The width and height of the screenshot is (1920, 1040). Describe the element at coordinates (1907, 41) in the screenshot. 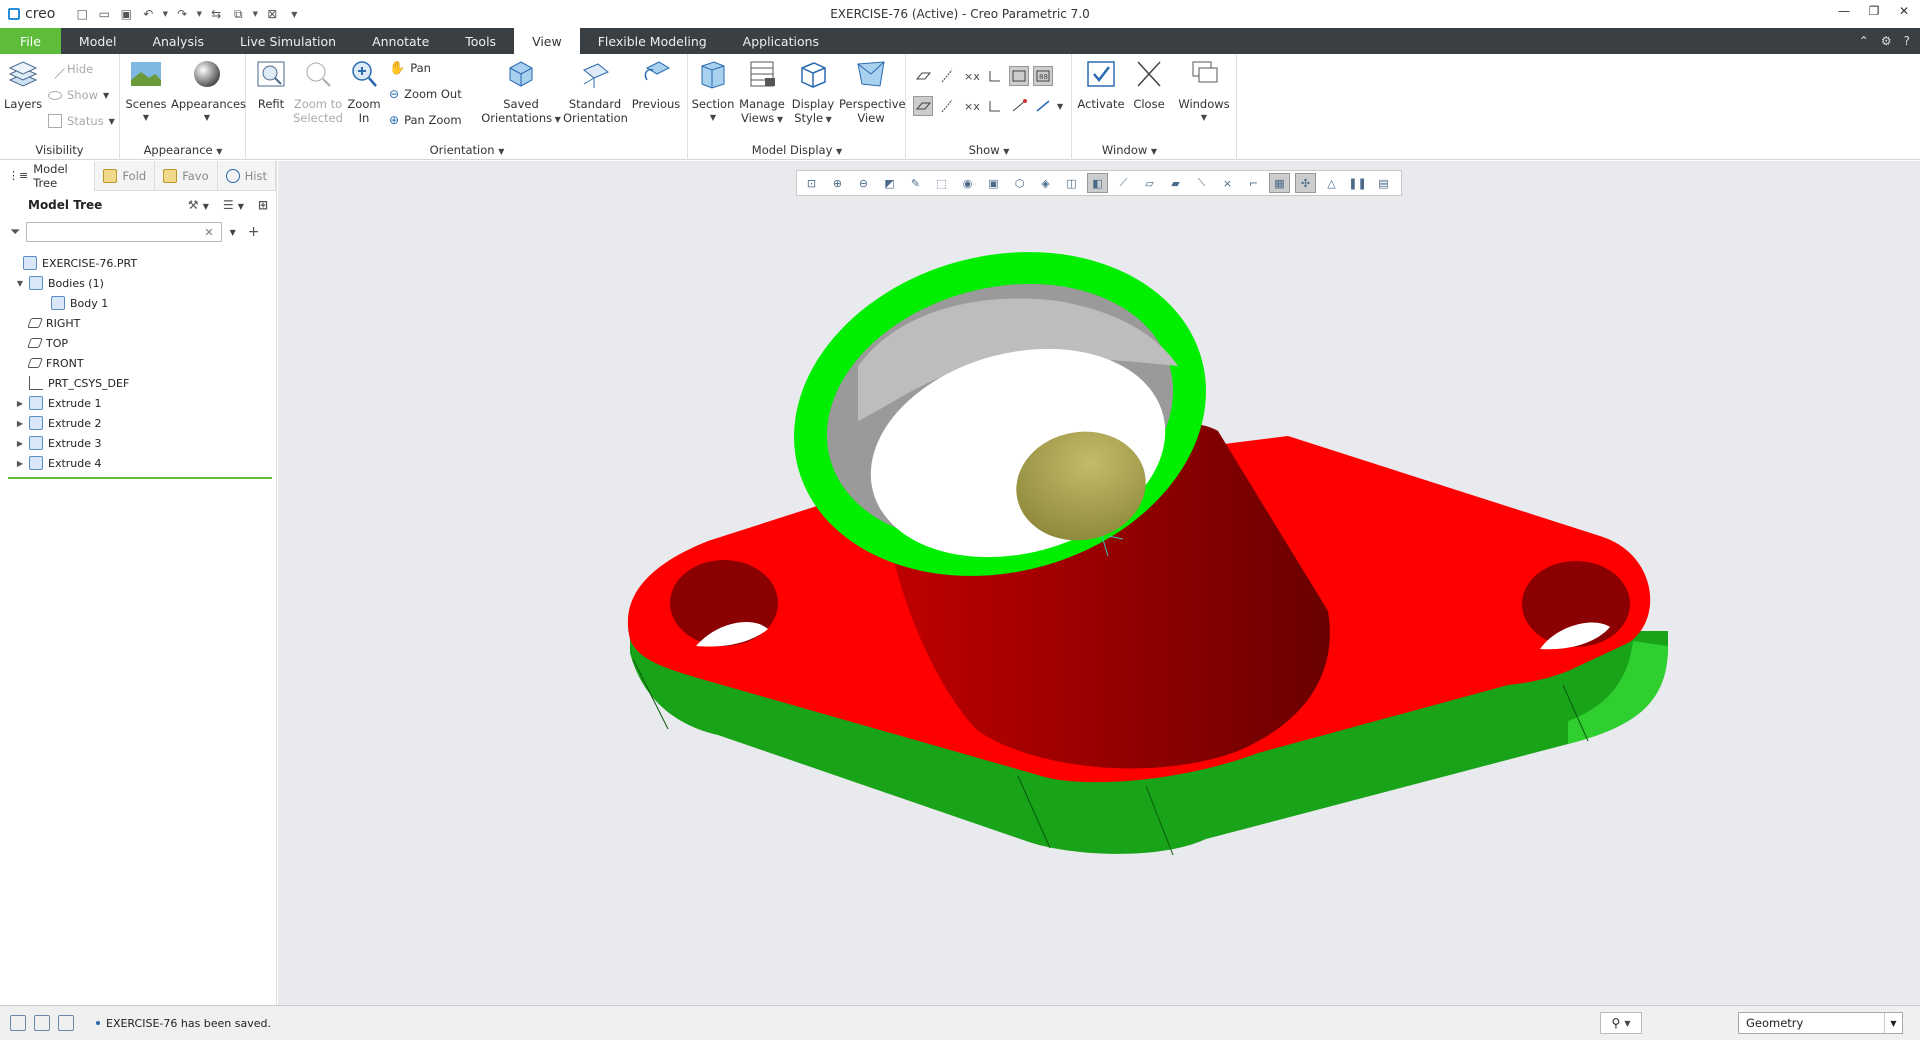

I see `help-icon: ?` at that location.